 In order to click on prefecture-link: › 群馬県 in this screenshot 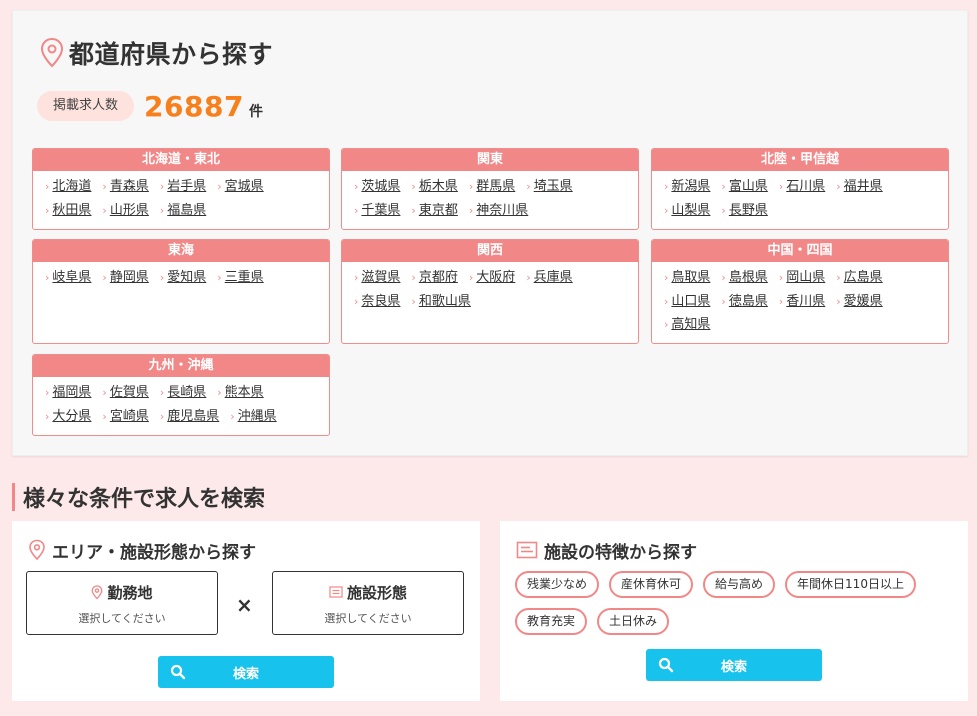, I will do `click(492, 187)`.